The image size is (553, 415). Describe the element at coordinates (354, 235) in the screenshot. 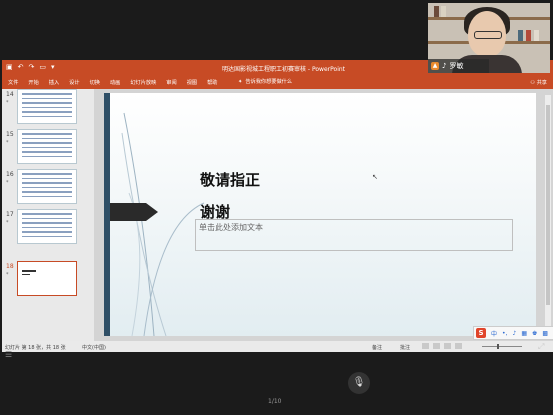

I see `text-placeholder: 单击此处添加文本` at that location.